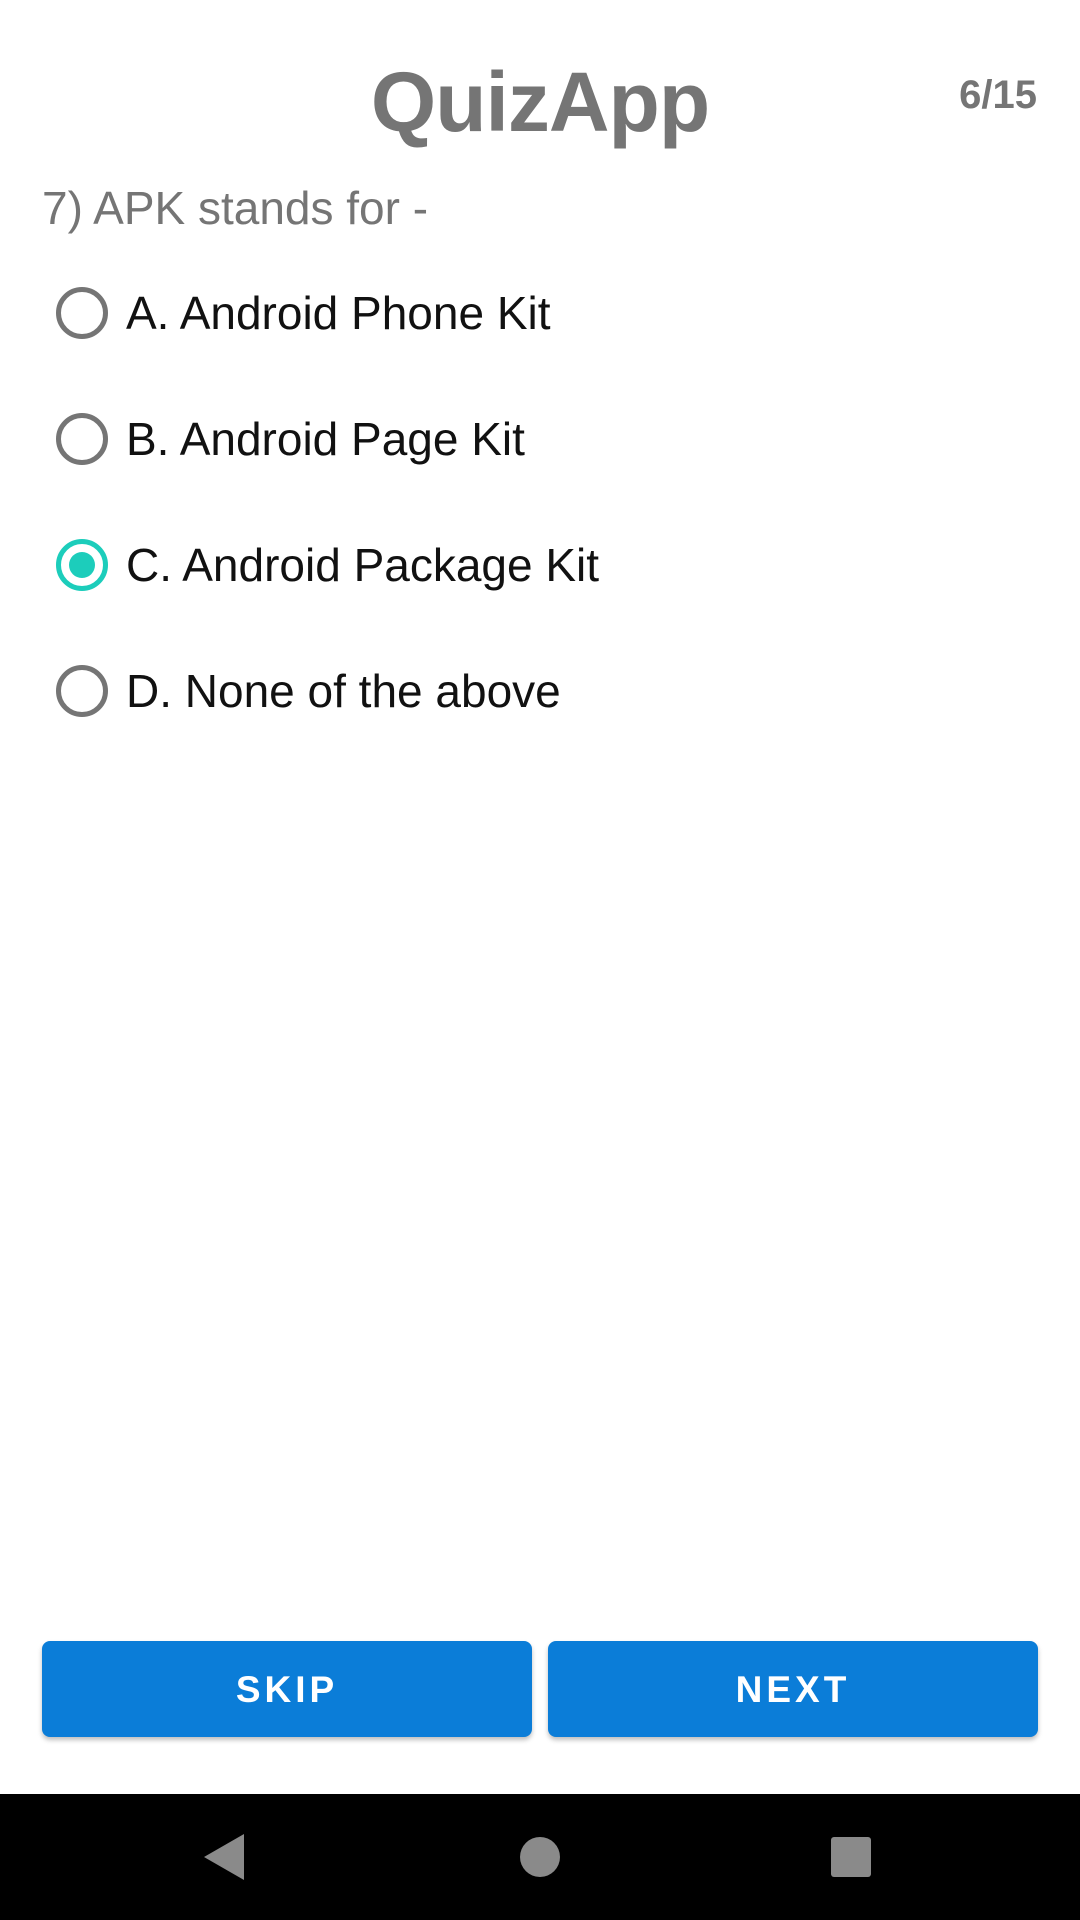  I want to click on option-b: B. Android Page Kit, so click(546, 439).